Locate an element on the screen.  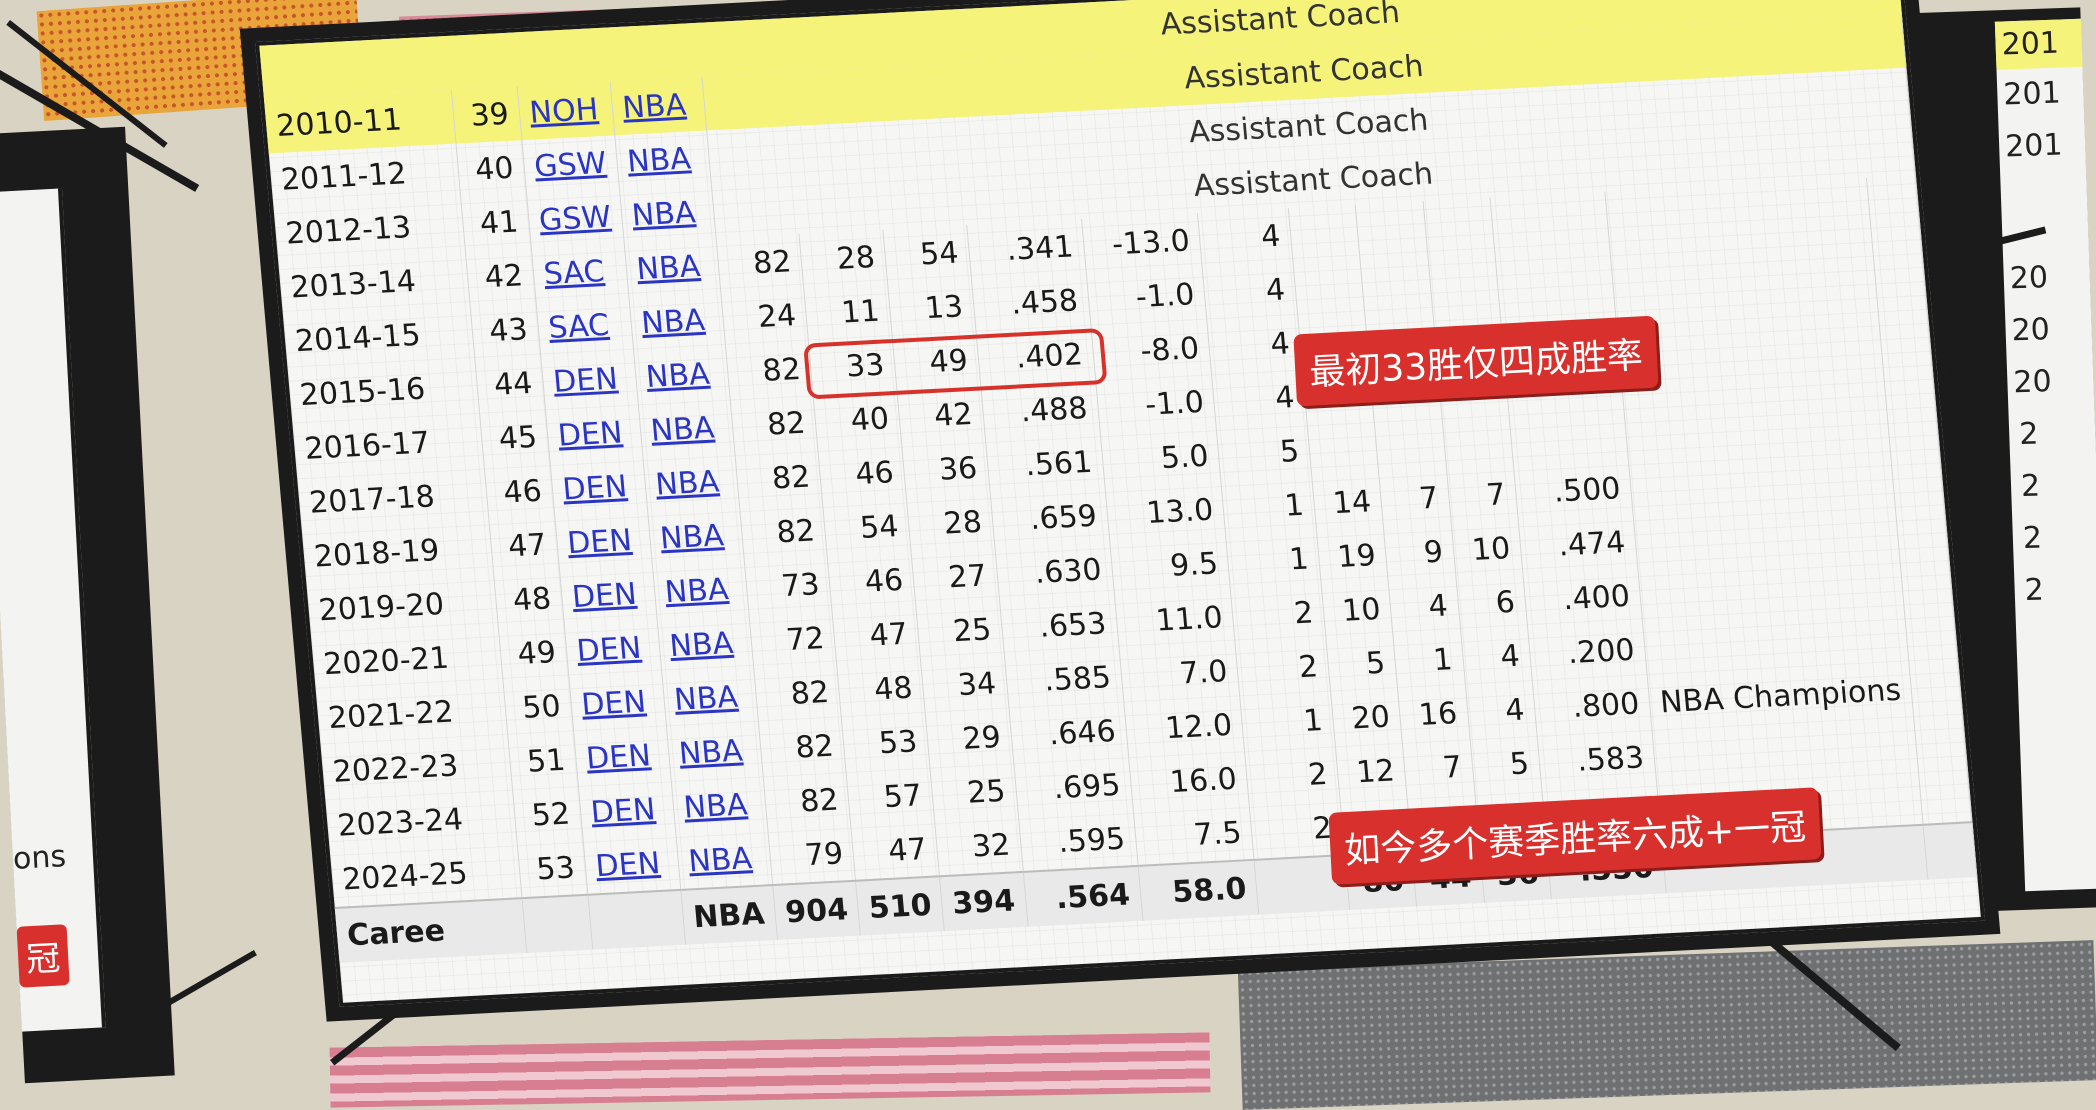
playoff-losses-cell: 4 is located at coordinates (1496, 657).